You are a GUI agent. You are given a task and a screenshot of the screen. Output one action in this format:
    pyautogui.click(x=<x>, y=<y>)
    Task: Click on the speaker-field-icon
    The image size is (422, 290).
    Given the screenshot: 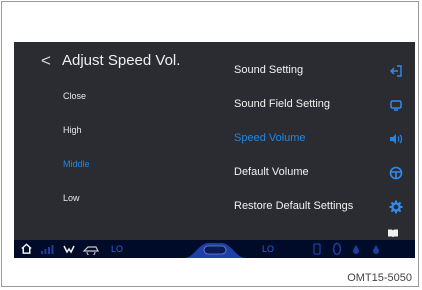 What is the action you would take?
    pyautogui.click(x=396, y=105)
    